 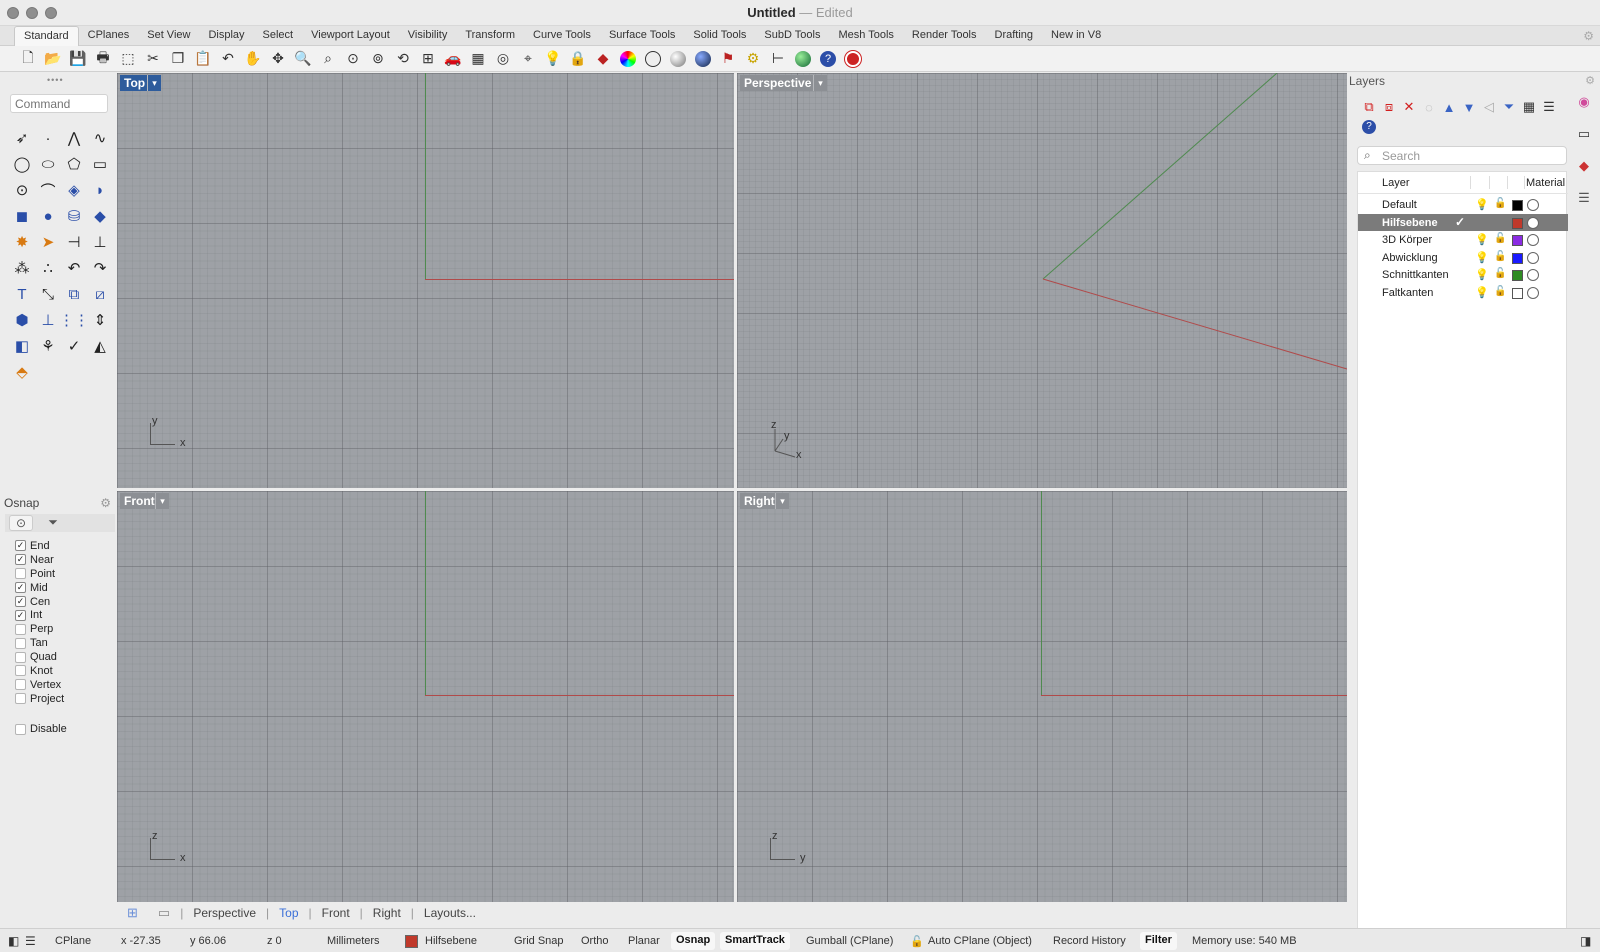 What do you see at coordinates (411, 941) in the screenshot?
I see `current-layer-swatch` at bounding box center [411, 941].